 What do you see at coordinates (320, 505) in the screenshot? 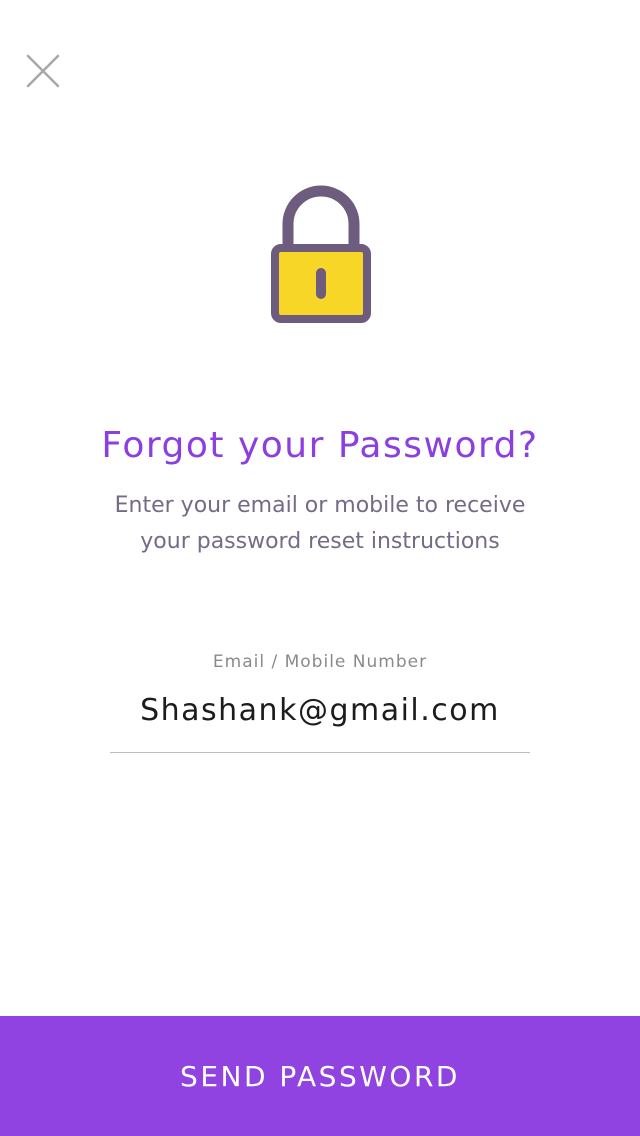
I see `subtitle-line-1: Enter your email or mobile to receive` at bounding box center [320, 505].